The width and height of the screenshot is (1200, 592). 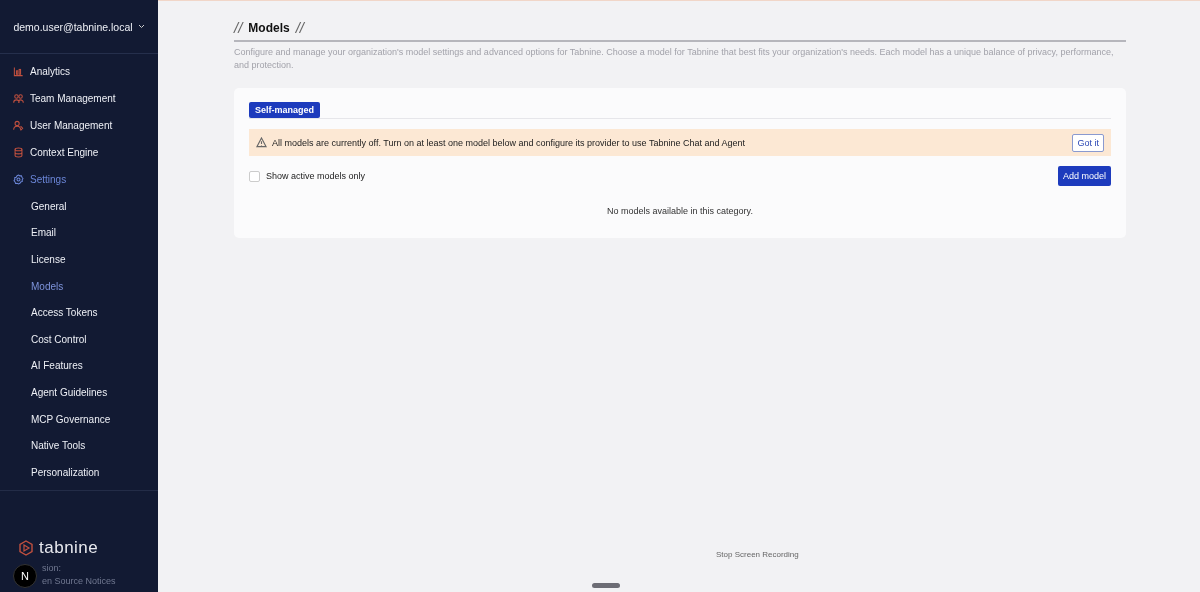 I want to click on stop-recording-button: Stop Screen Recording, so click(x=757, y=554).